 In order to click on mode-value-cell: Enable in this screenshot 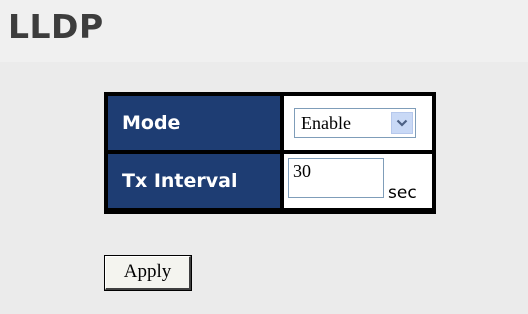, I will do `click(358, 123)`.